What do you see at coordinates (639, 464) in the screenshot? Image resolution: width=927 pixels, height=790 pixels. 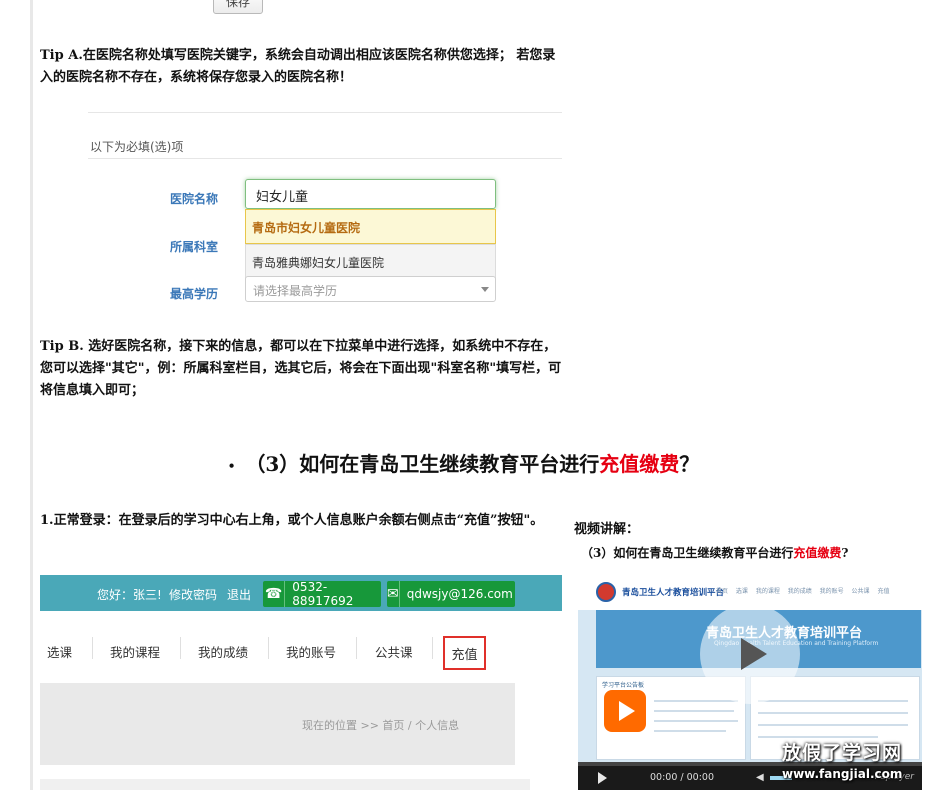 I see `heading-highlight: 充值缴费` at bounding box center [639, 464].